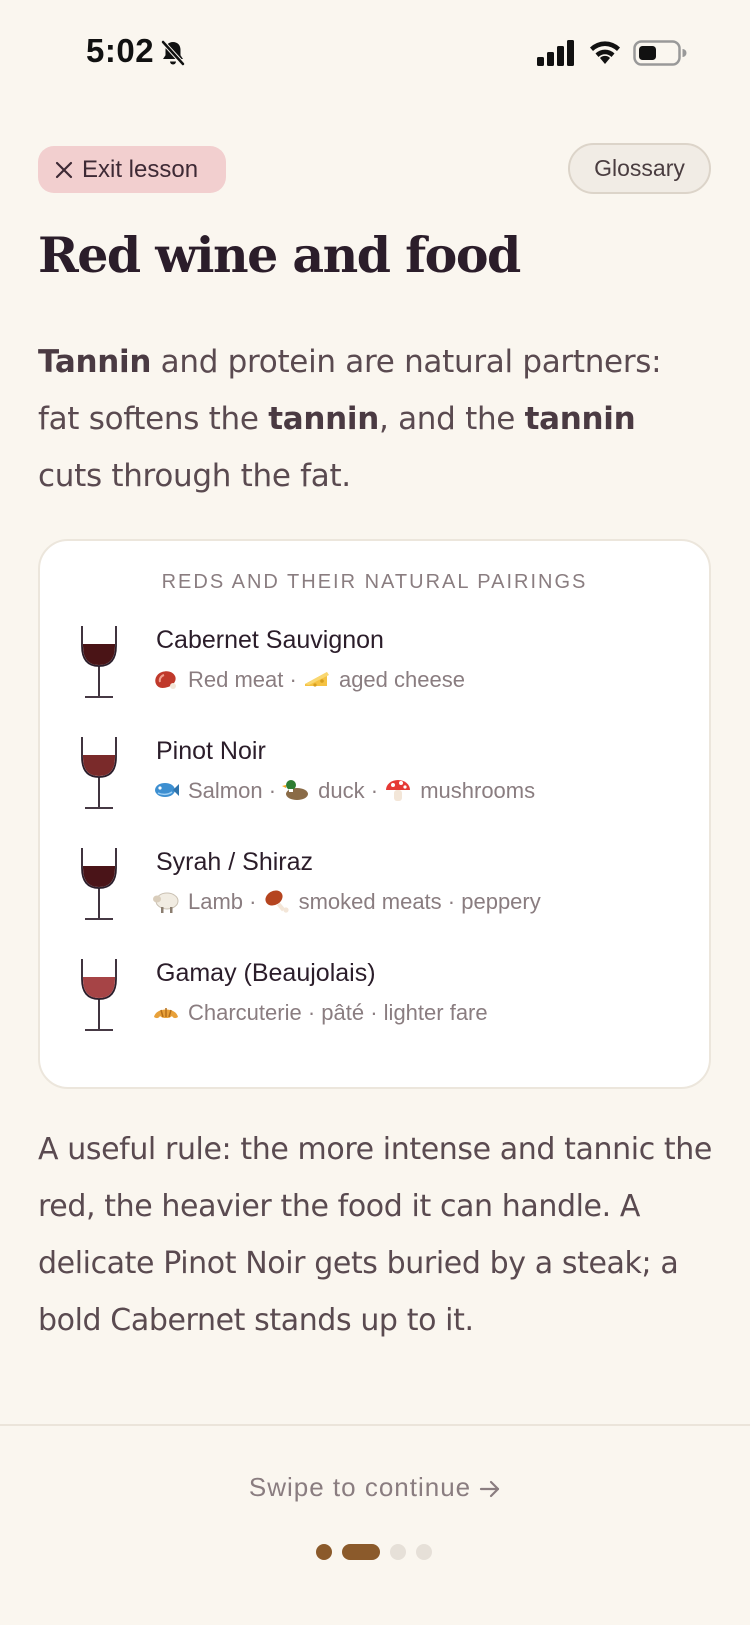  Describe the element at coordinates (361, 1552) in the screenshot. I see `page-dot-active` at that location.